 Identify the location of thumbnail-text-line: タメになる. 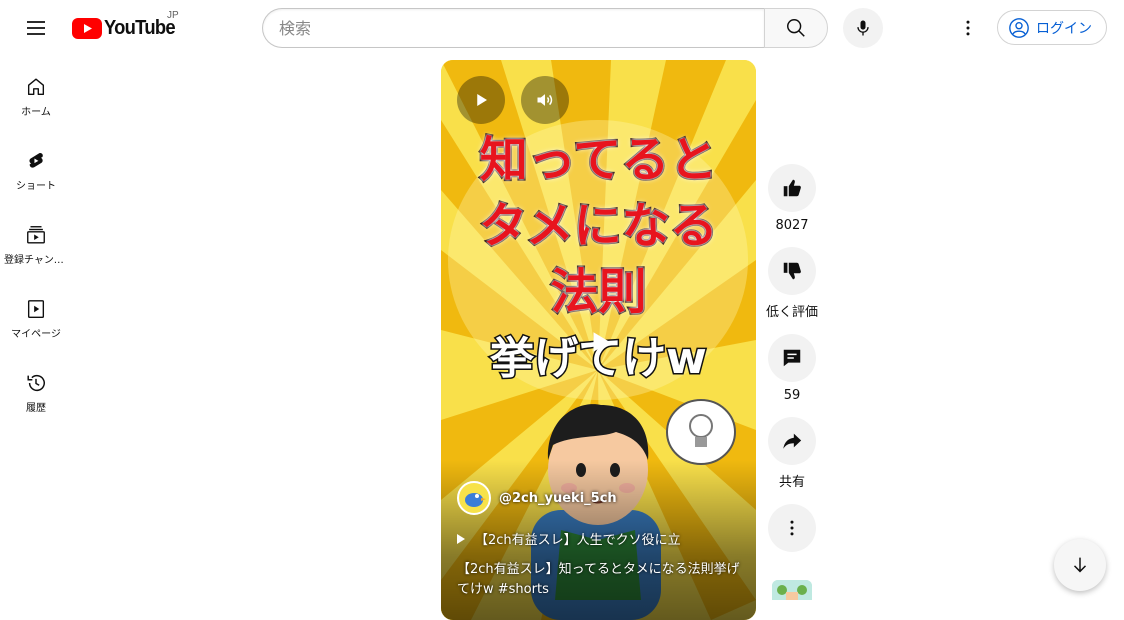
(599, 226).